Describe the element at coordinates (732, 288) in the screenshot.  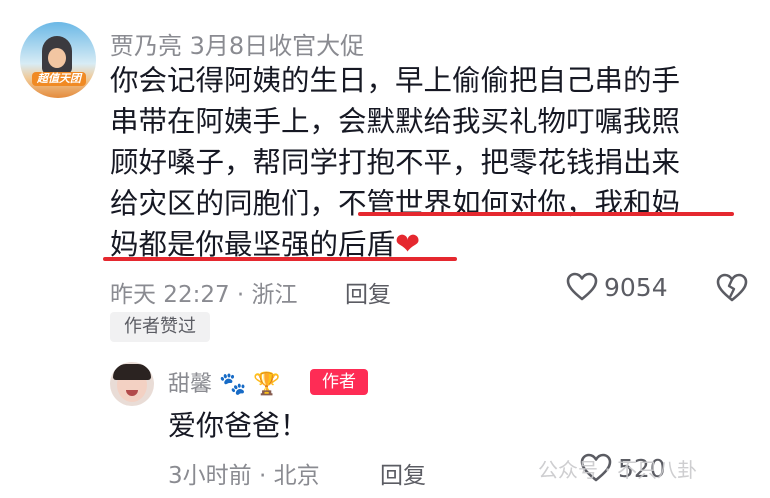
I see `dislike-heart-icon` at that location.